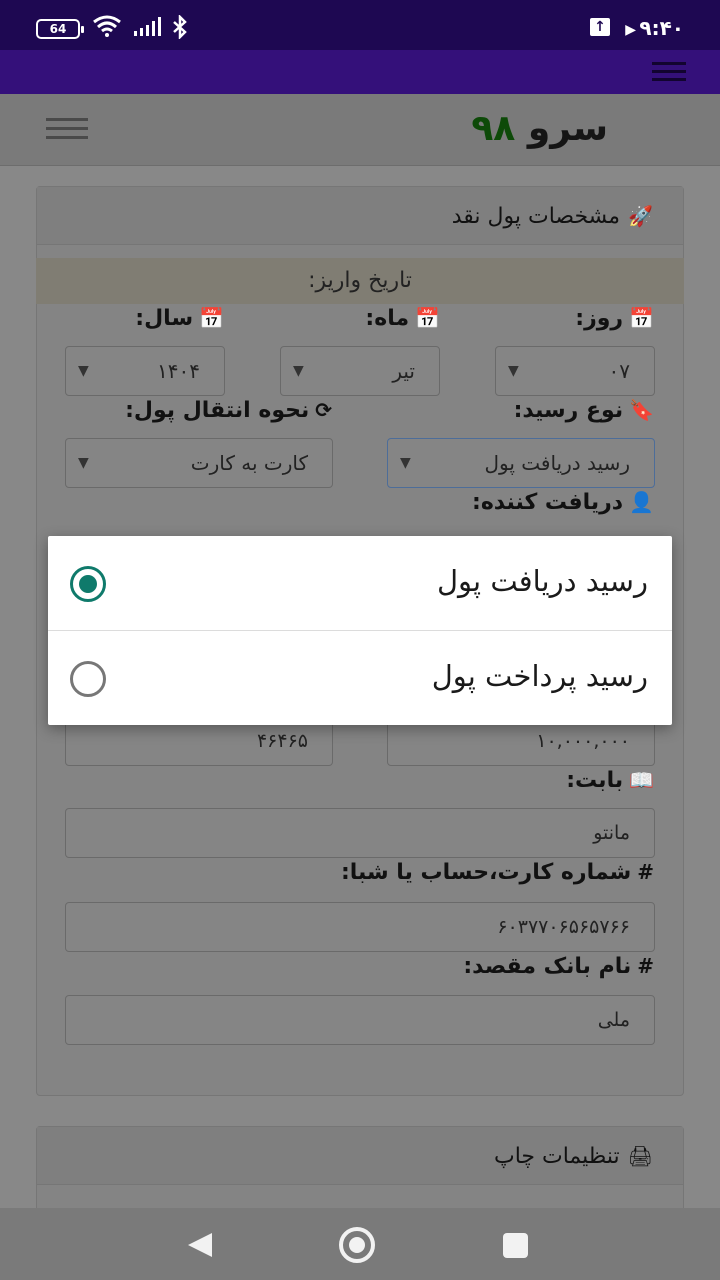 The image size is (720, 1280). I want to click on recent-apps-icon, so click(515, 1245).